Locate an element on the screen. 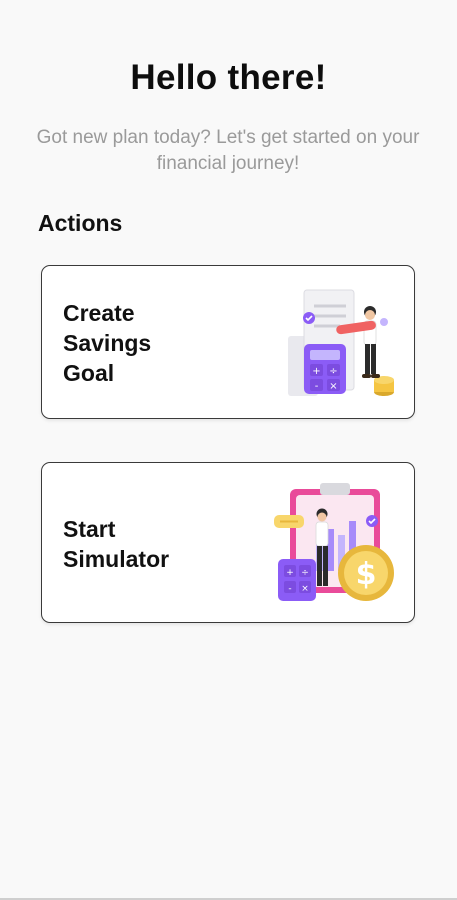 Image resolution: width=457 pixels, height=900 pixels. page-title: Hello there! is located at coordinates (228, 77).